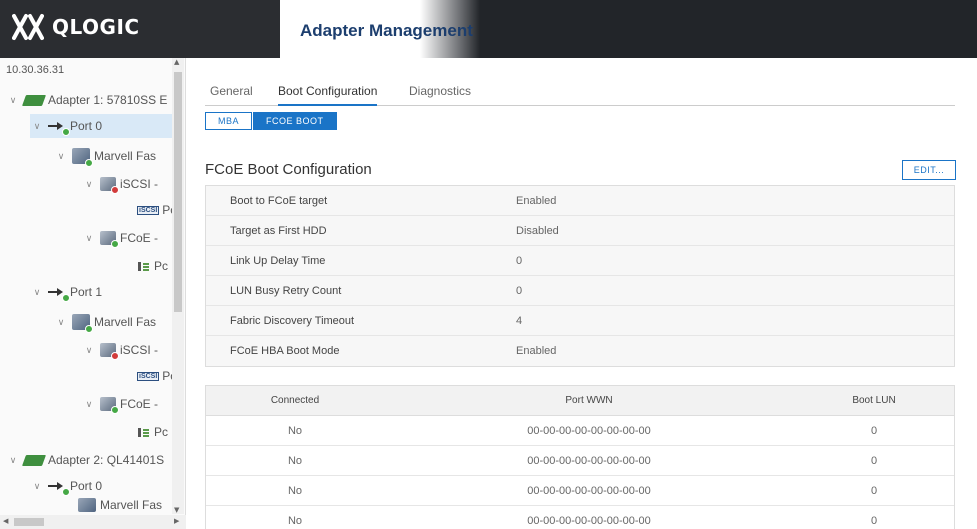  I want to click on scroll-left-icon: ◀, so click(5, 521).